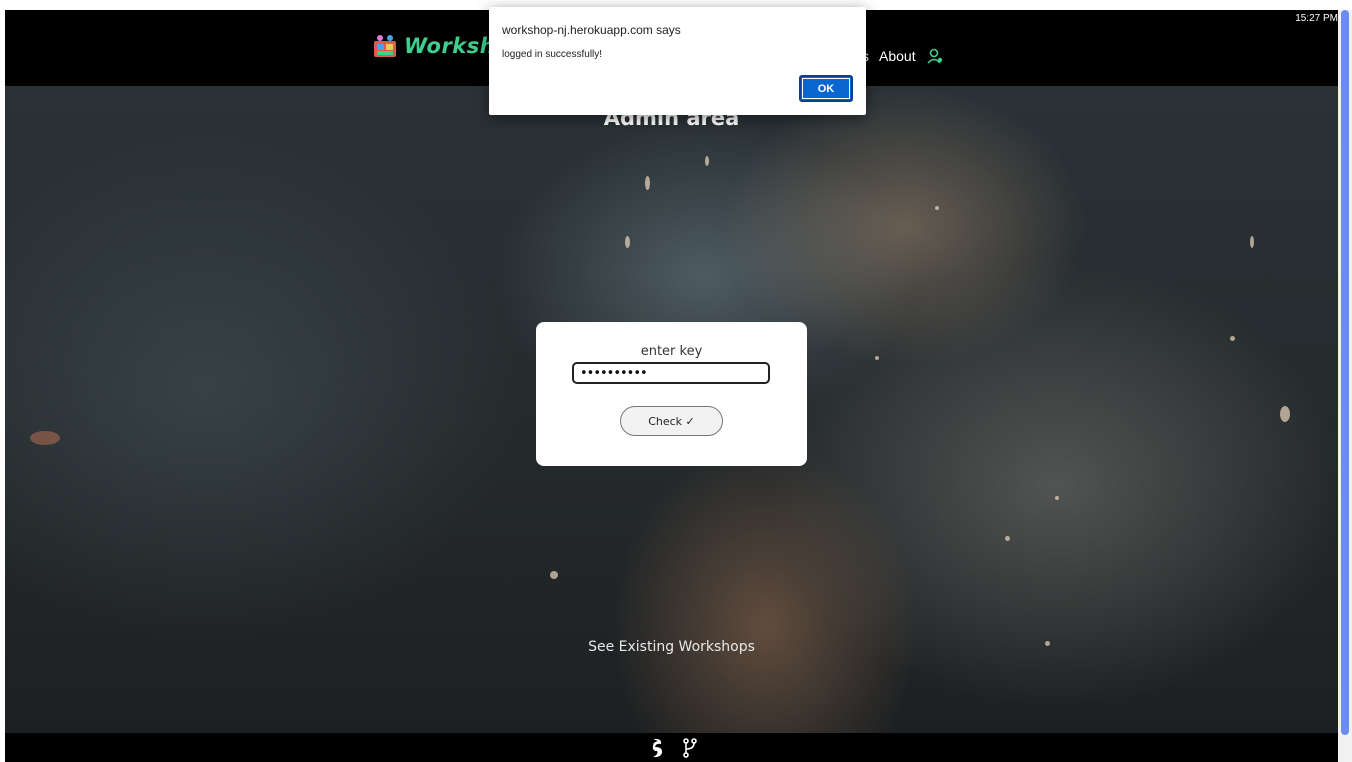  Describe the element at coordinates (671, 421) in the screenshot. I see `check-button: Check ✓` at that location.